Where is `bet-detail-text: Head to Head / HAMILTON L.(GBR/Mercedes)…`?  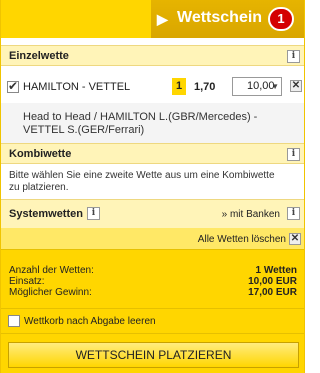
bet-detail-text: Head to Head / HAMILTON L.(GBR/Mercedes)… is located at coordinates (140, 123).